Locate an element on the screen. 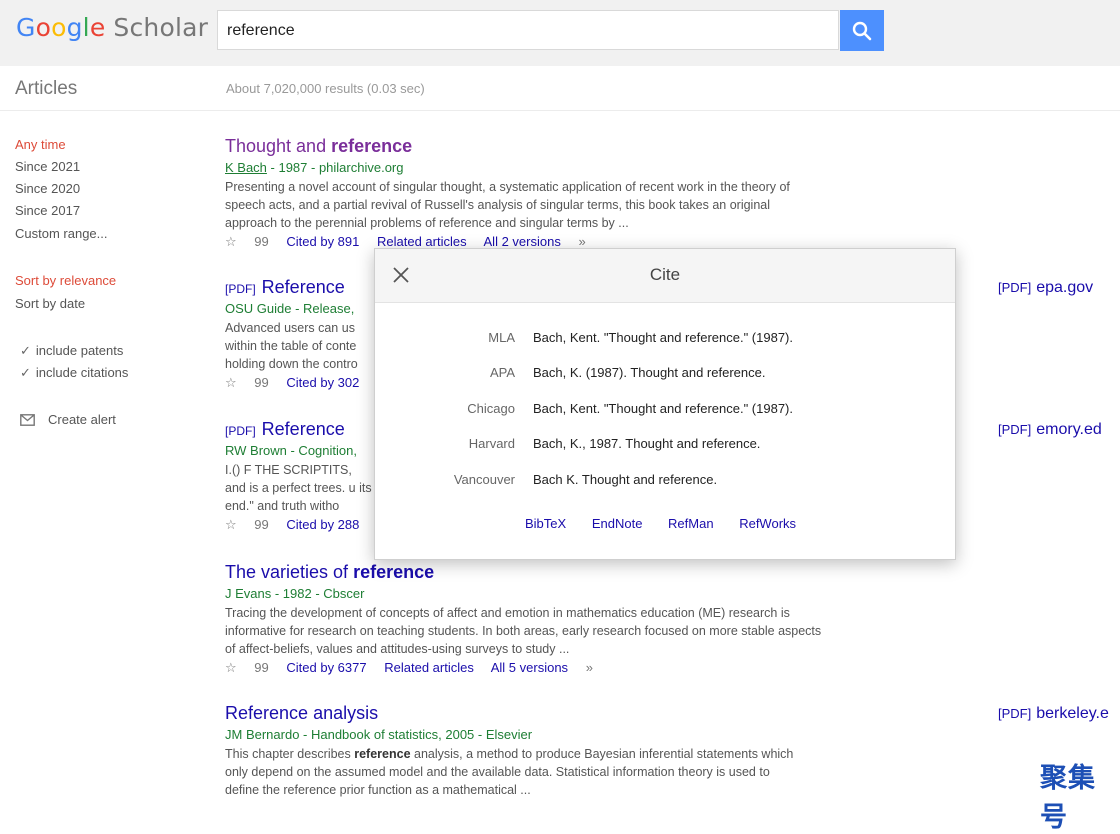 The height and width of the screenshot is (834, 1120). top-header: Google Scholar reference is located at coordinates (560, 33).